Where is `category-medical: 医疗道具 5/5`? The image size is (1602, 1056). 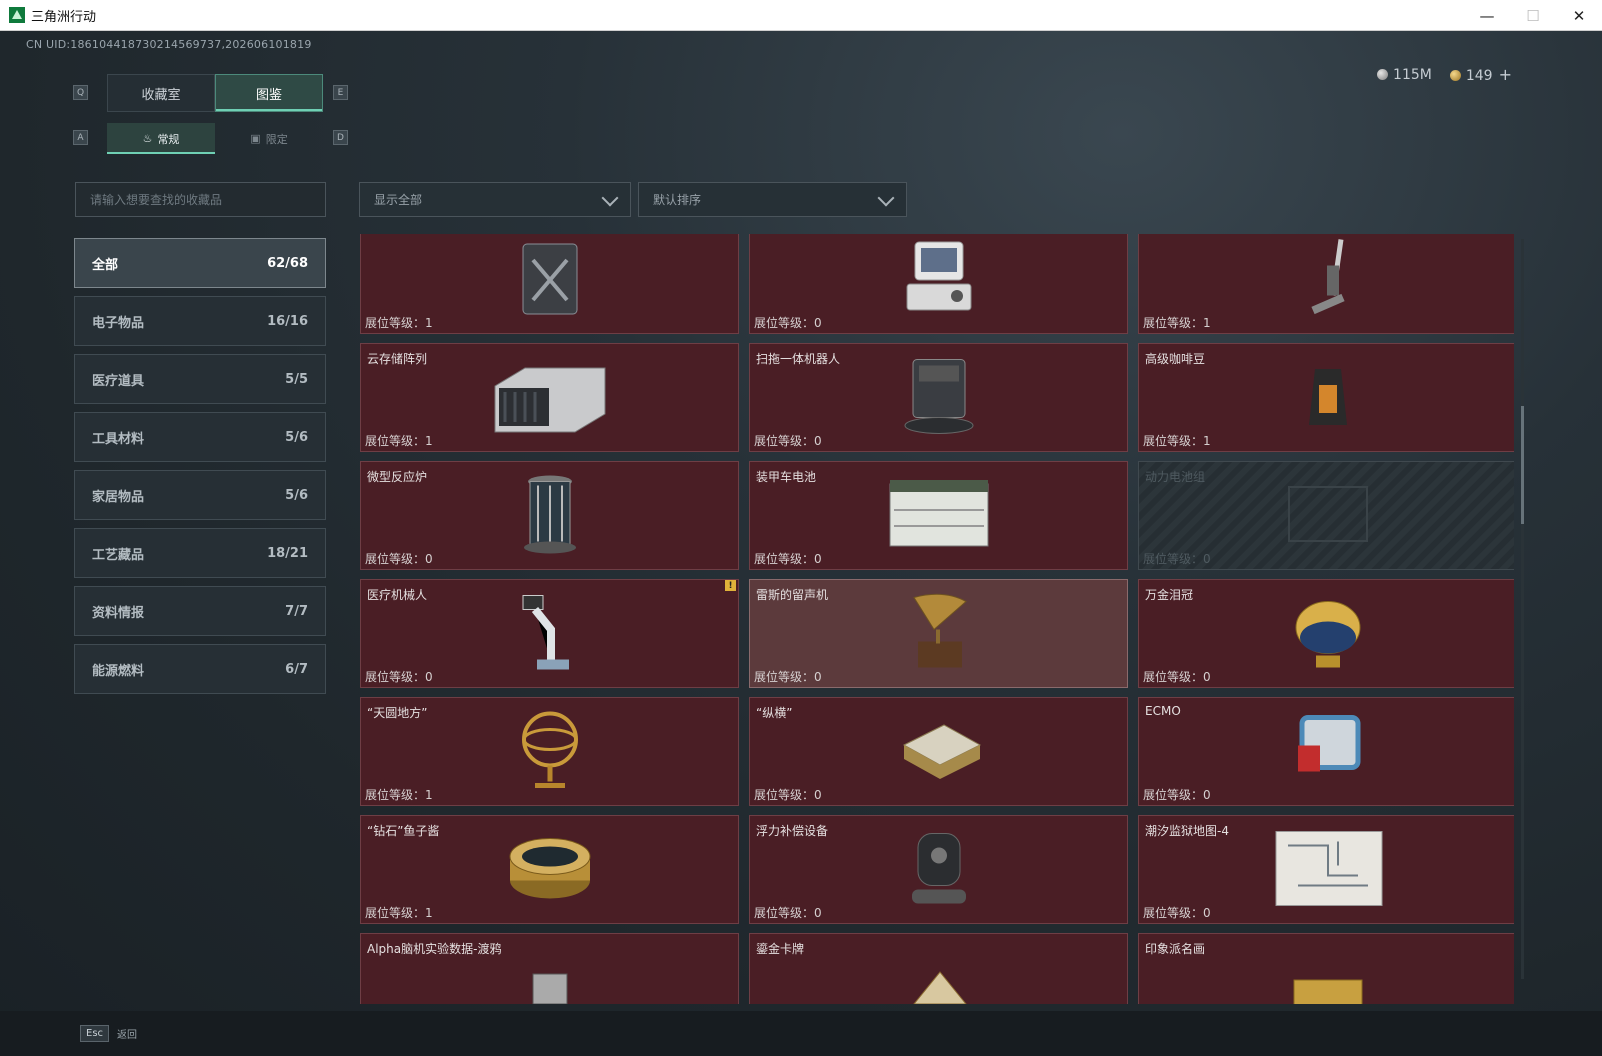 category-medical: 医疗道具 5/5 is located at coordinates (200, 379).